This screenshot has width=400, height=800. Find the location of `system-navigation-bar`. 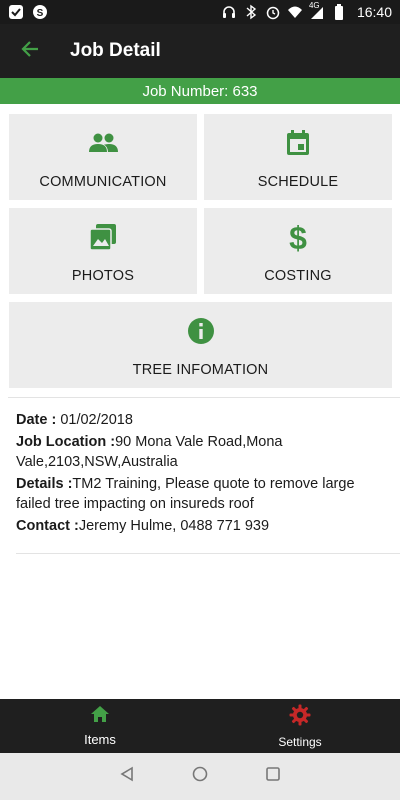

system-navigation-bar is located at coordinates (200, 776).